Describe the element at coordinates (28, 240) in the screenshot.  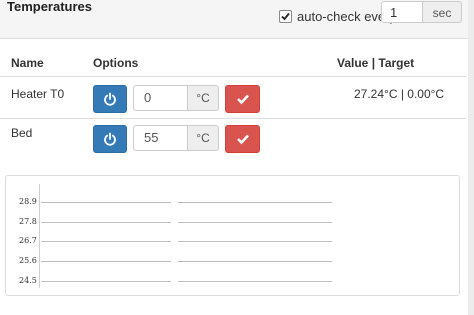
I see `y-tick-label: 26.7` at that location.